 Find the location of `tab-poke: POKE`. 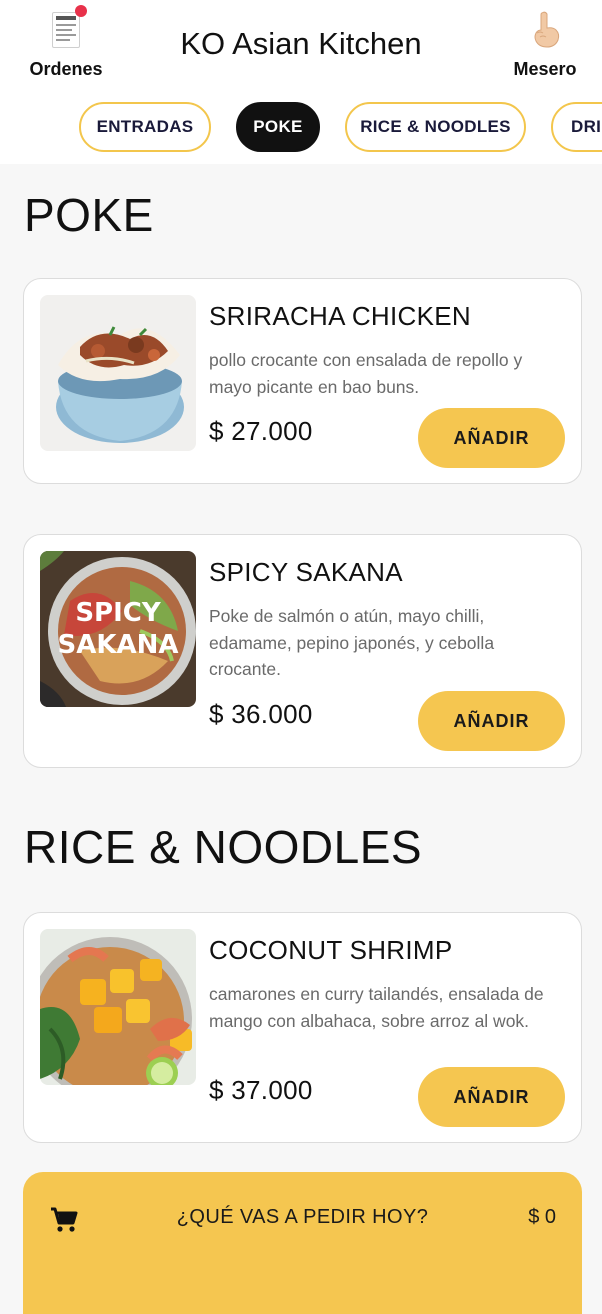

tab-poke: POKE is located at coordinates (278, 127).